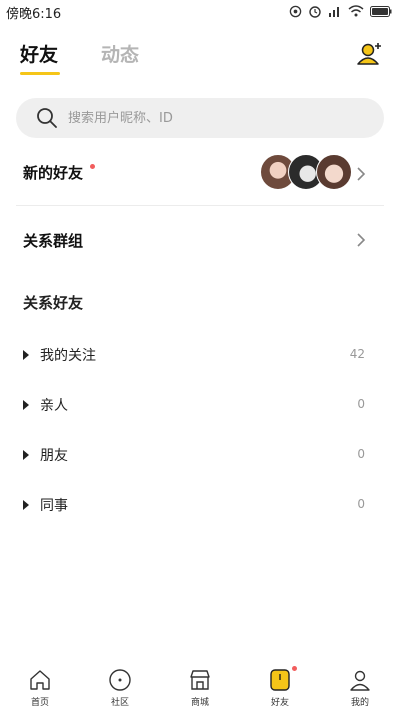  What do you see at coordinates (200, 505) in the screenshot?
I see `list-item-colleagues: 同事 0` at bounding box center [200, 505].